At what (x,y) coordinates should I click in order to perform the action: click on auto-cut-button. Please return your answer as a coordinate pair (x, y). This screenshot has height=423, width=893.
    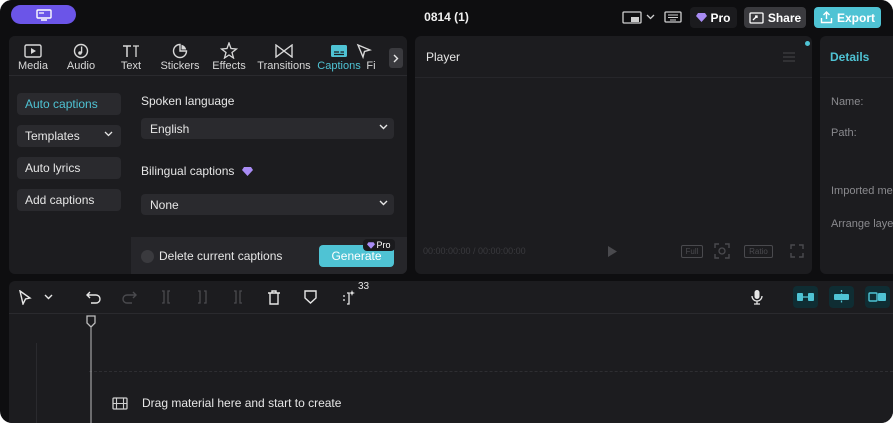
    Looking at the image, I should click on (348, 297).